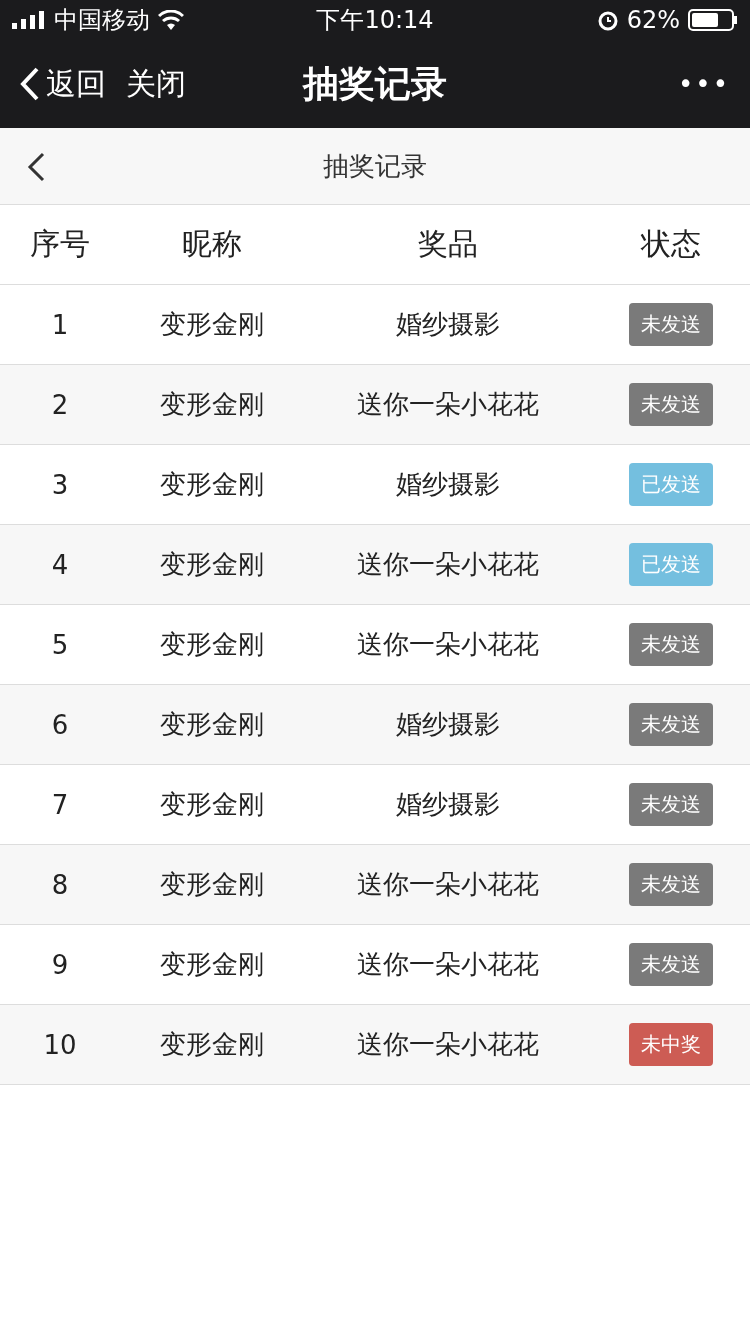  I want to click on column-header: 昵称, so click(212, 244).